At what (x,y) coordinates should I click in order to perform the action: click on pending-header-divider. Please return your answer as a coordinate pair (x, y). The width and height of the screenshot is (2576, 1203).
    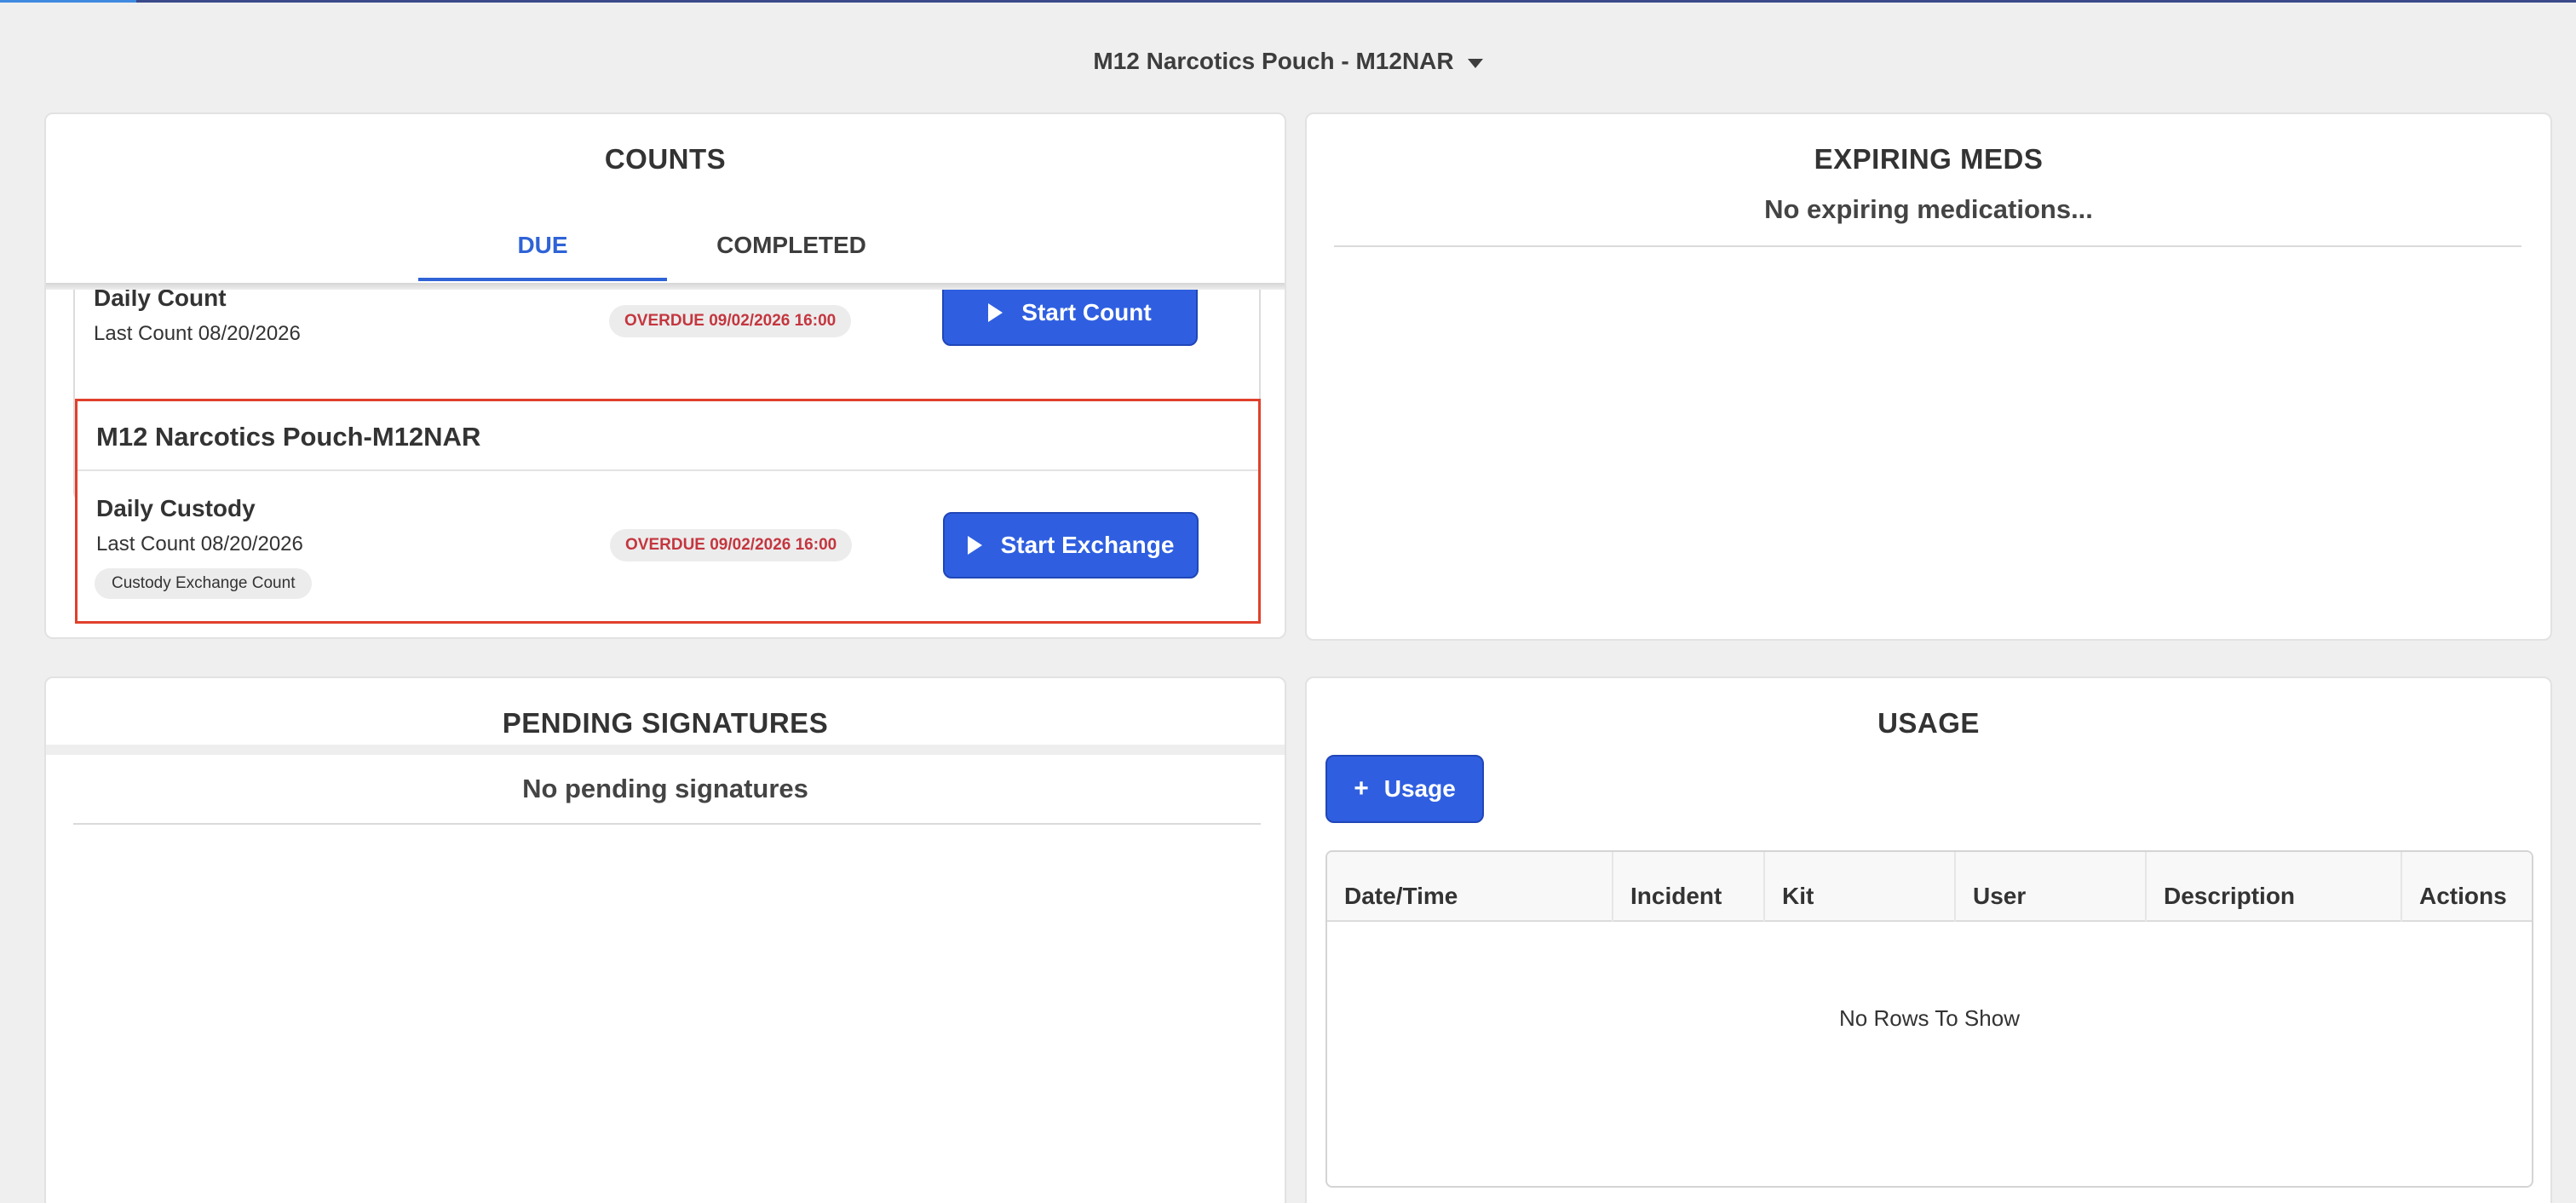
    Looking at the image, I should click on (665, 750).